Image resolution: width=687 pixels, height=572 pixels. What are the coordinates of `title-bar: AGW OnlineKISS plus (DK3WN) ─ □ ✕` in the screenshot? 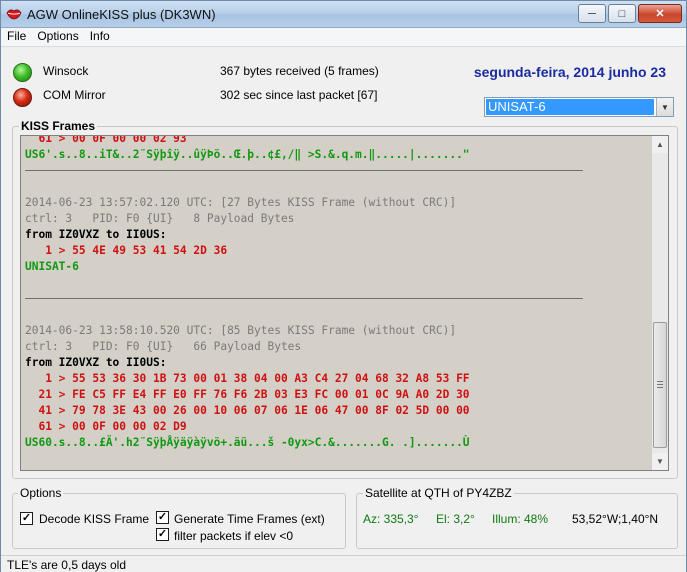 It's located at (343, 14).